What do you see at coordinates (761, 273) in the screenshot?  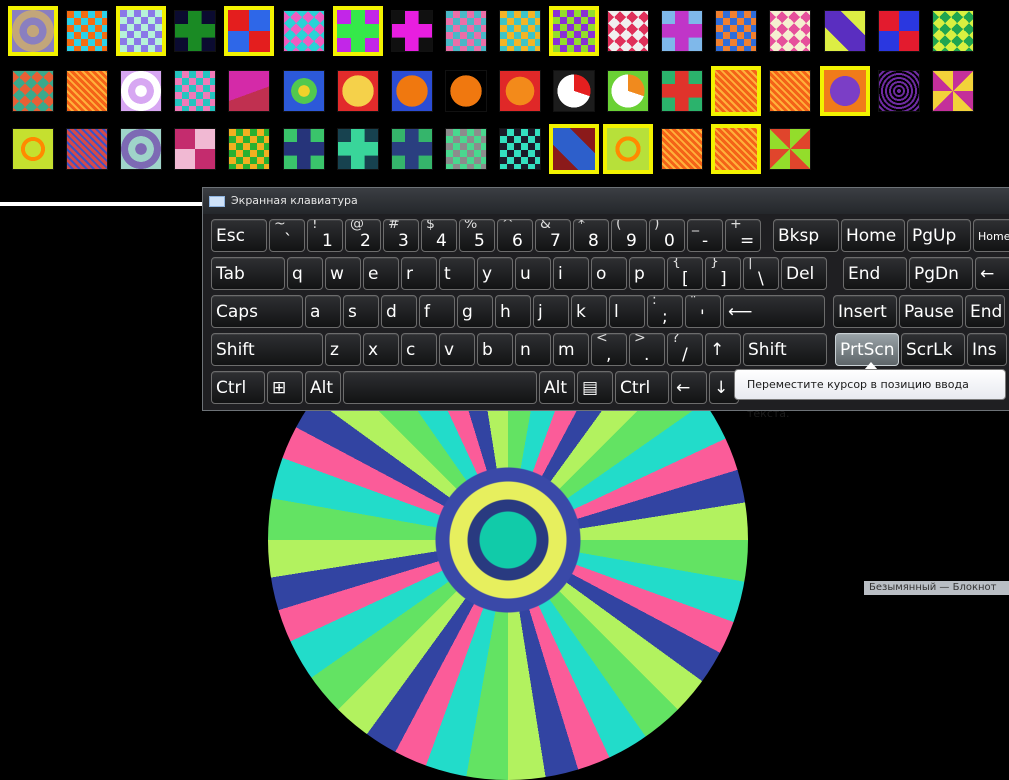 I see `key-backslash: | \` at bounding box center [761, 273].